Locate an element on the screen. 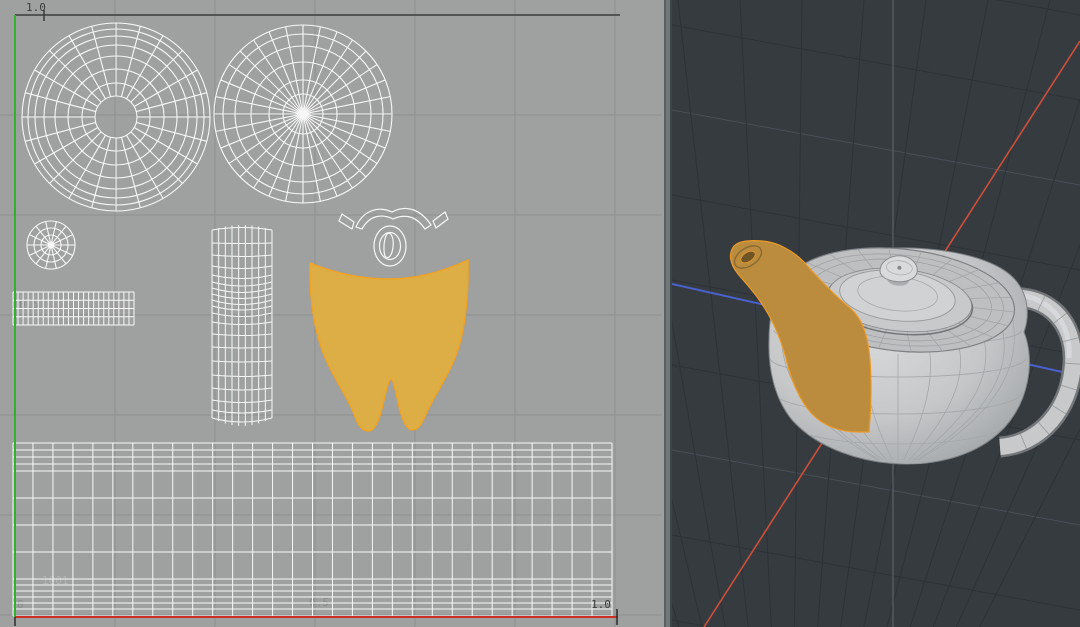 The width and height of the screenshot is (1080, 627). uv-island-spout-selected is located at coordinates (389, 345).